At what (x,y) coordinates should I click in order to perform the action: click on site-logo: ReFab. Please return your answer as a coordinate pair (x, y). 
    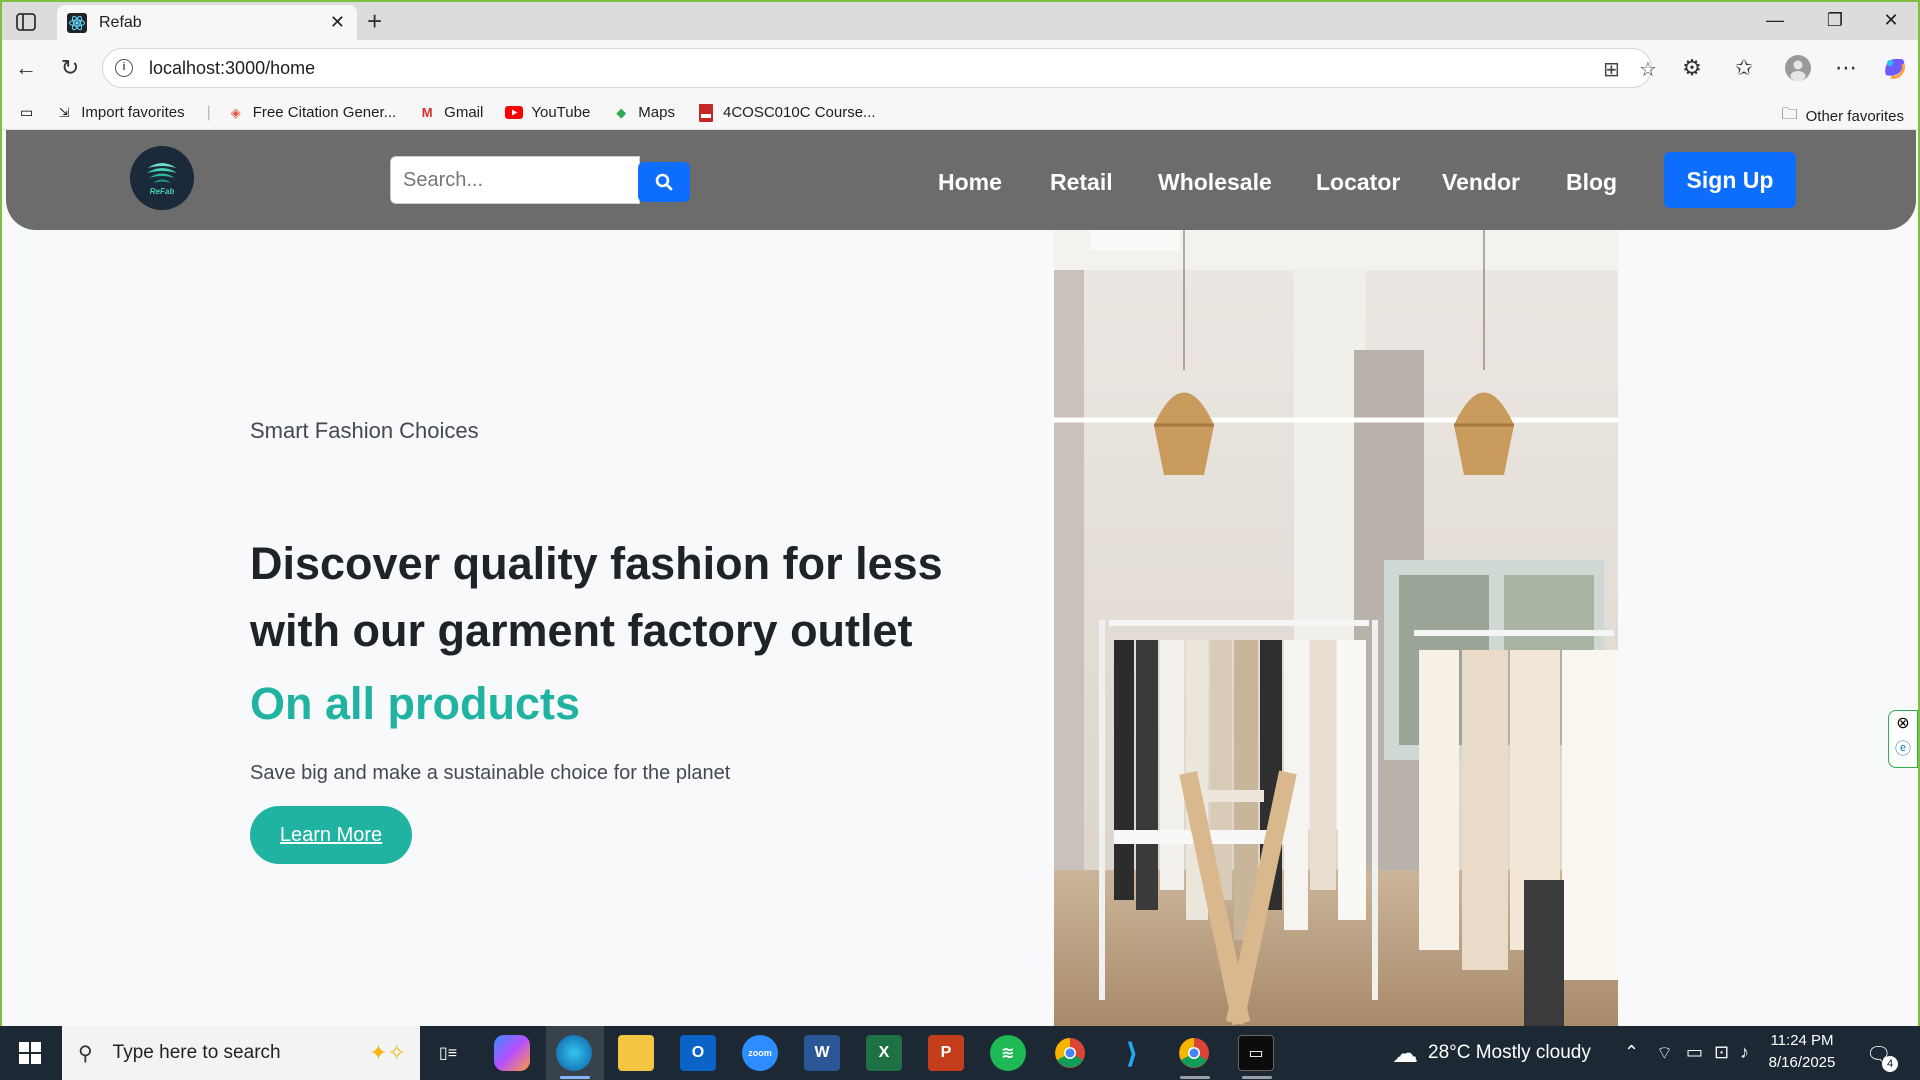
    Looking at the image, I should click on (162, 178).